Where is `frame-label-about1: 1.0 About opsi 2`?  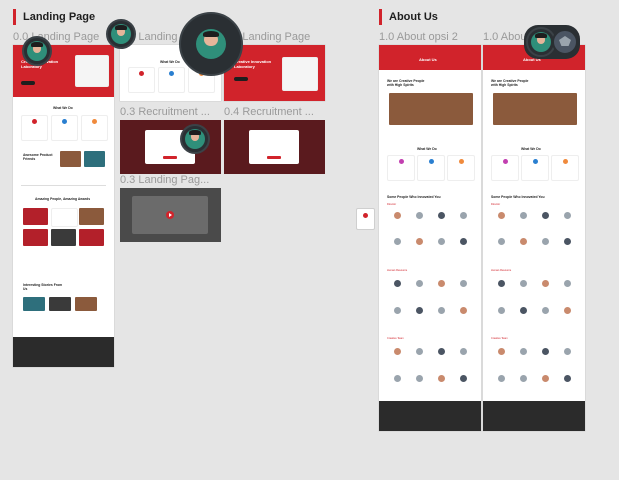
frame-label-about1: 1.0 About opsi 2 is located at coordinates (430, 37).